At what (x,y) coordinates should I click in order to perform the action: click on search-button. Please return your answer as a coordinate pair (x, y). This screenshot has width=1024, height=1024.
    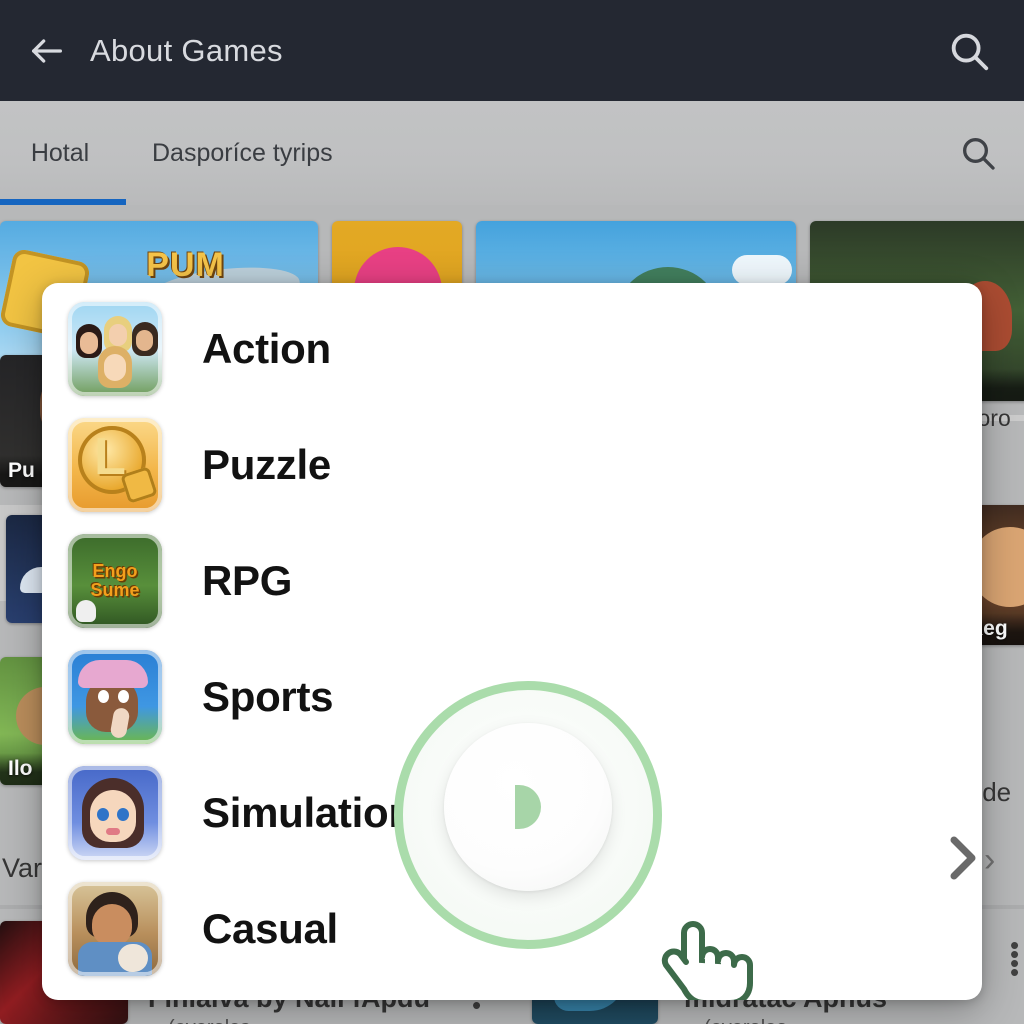
    Looking at the image, I should click on (969, 51).